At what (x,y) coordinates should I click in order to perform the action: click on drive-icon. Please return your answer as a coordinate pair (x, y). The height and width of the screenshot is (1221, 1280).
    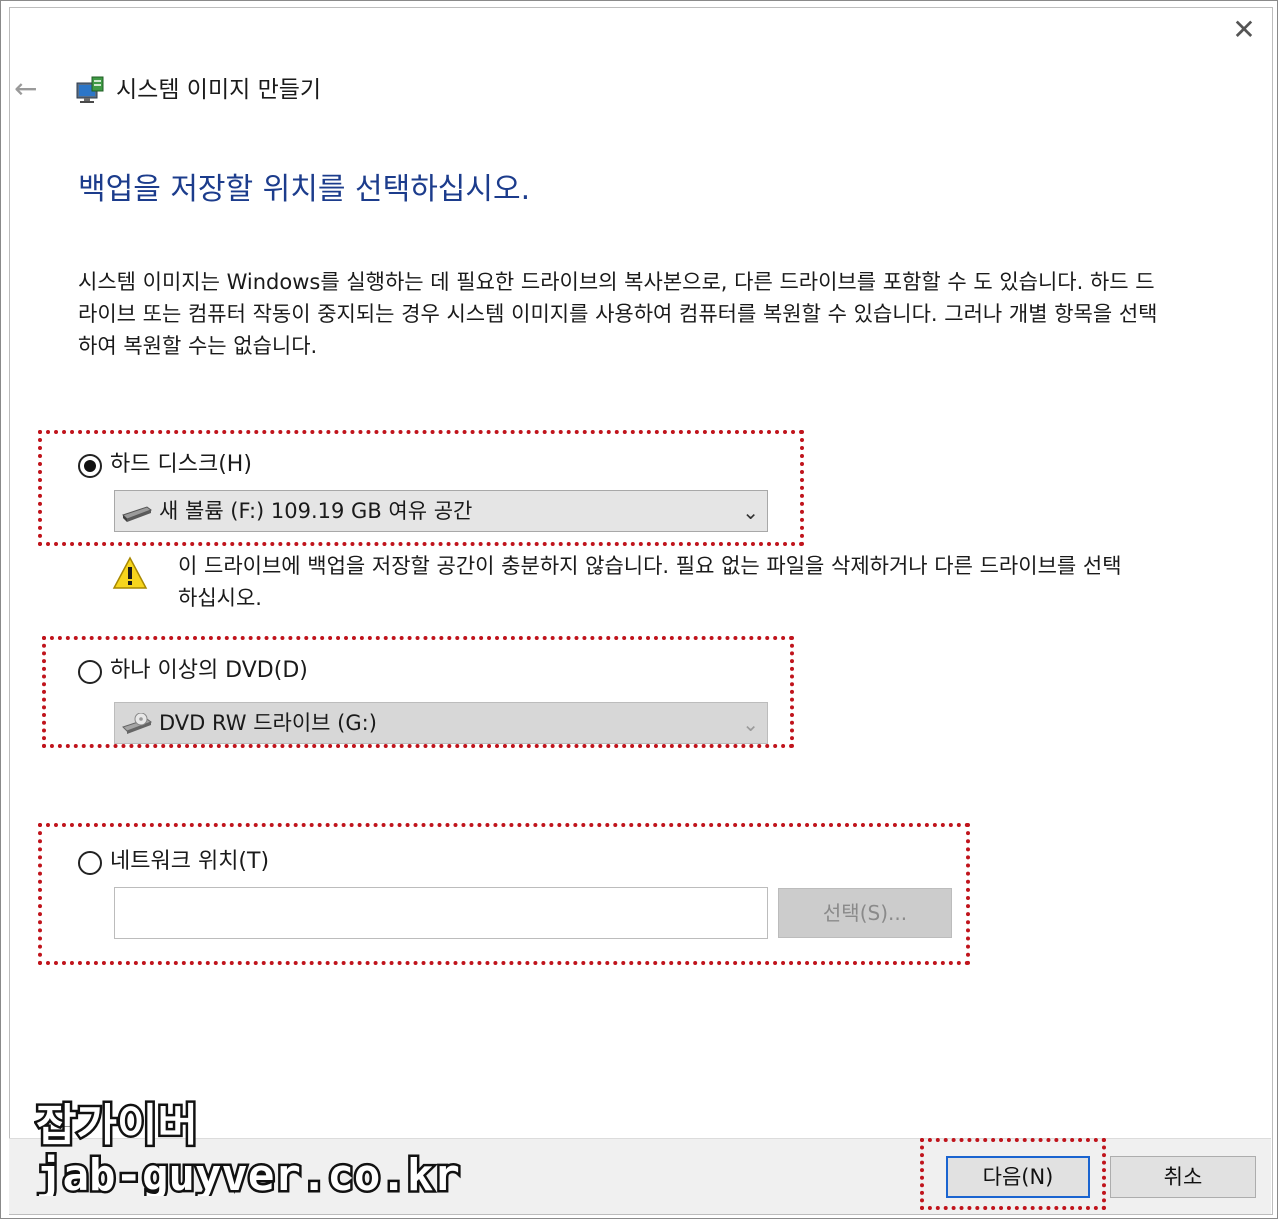
    Looking at the image, I should click on (137, 514).